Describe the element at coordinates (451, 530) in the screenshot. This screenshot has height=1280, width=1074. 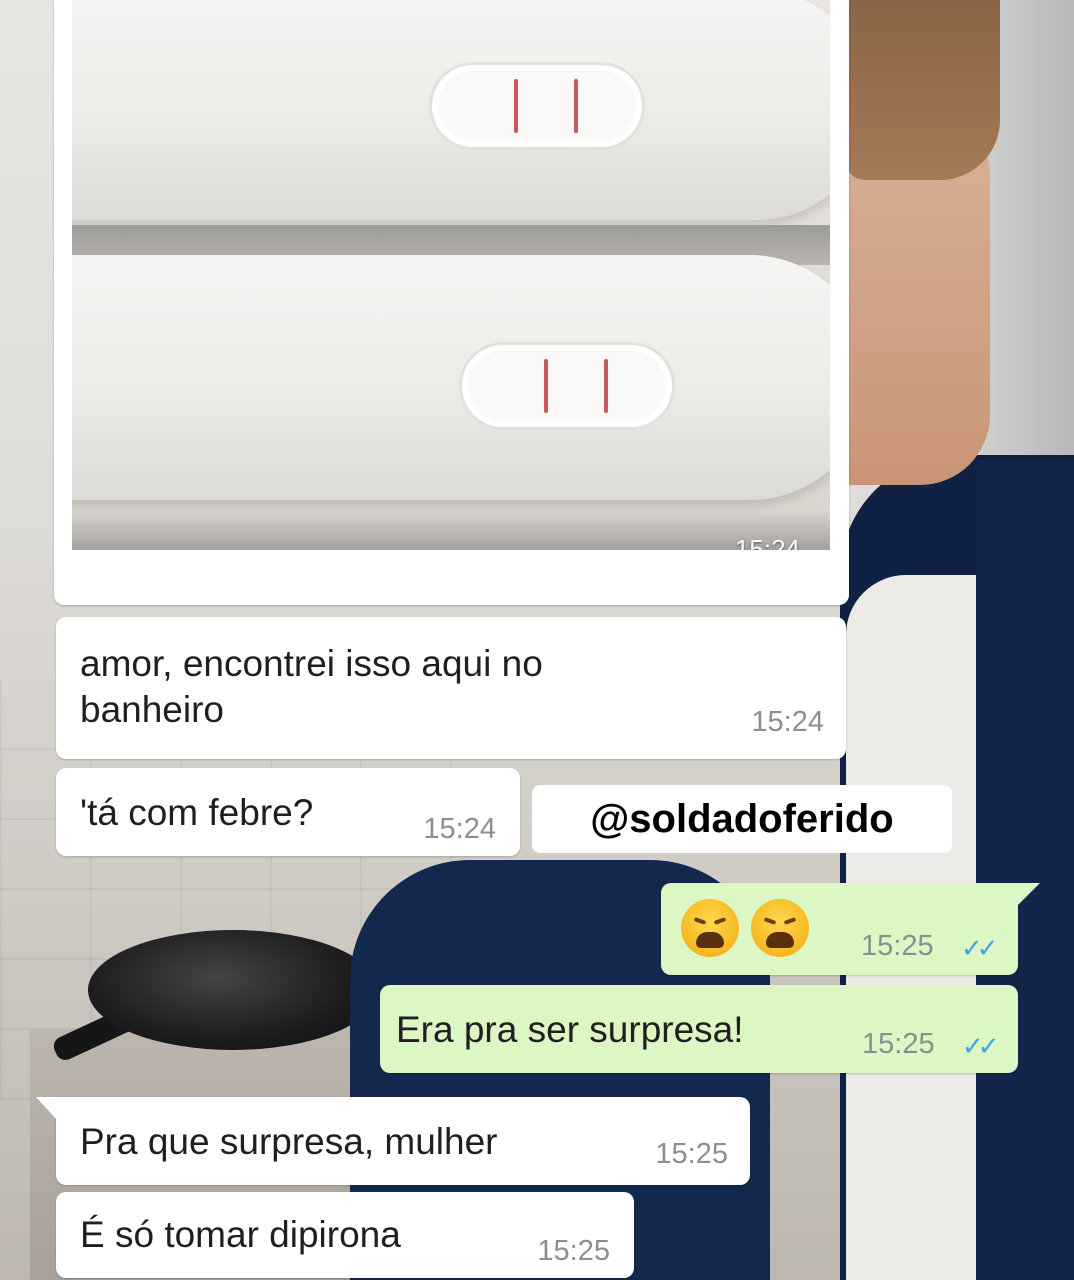
I see `photo-shadow` at that location.